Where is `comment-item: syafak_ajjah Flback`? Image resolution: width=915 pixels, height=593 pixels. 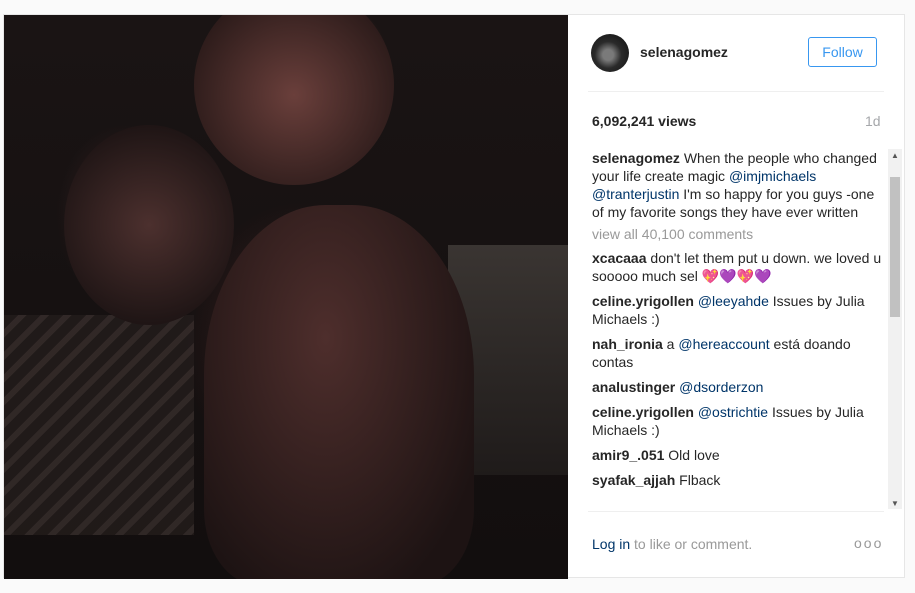
comment-item: syafak_ajjah Flback is located at coordinates (737, 480).